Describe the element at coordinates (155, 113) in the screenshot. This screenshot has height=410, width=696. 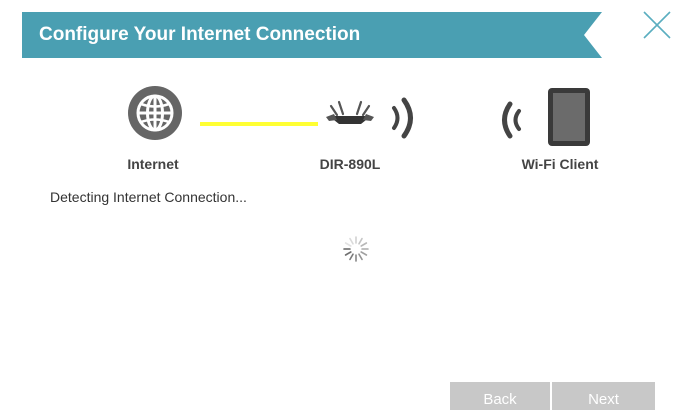
I see `globe-icon` at that location.